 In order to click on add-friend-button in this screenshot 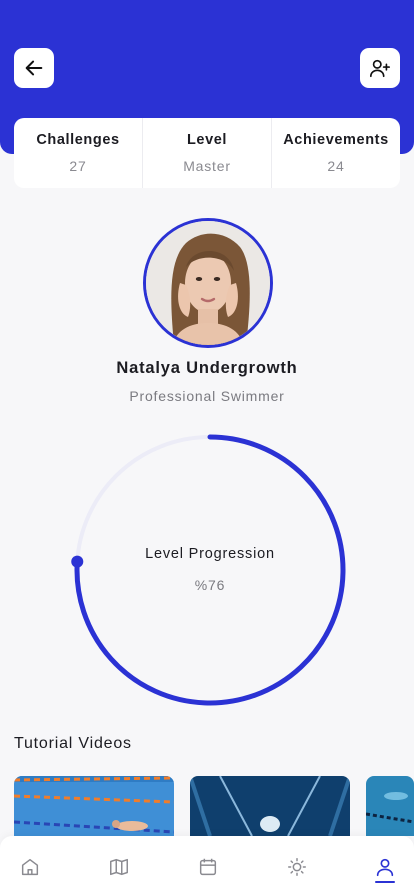, I will do `click(380, 68)`.